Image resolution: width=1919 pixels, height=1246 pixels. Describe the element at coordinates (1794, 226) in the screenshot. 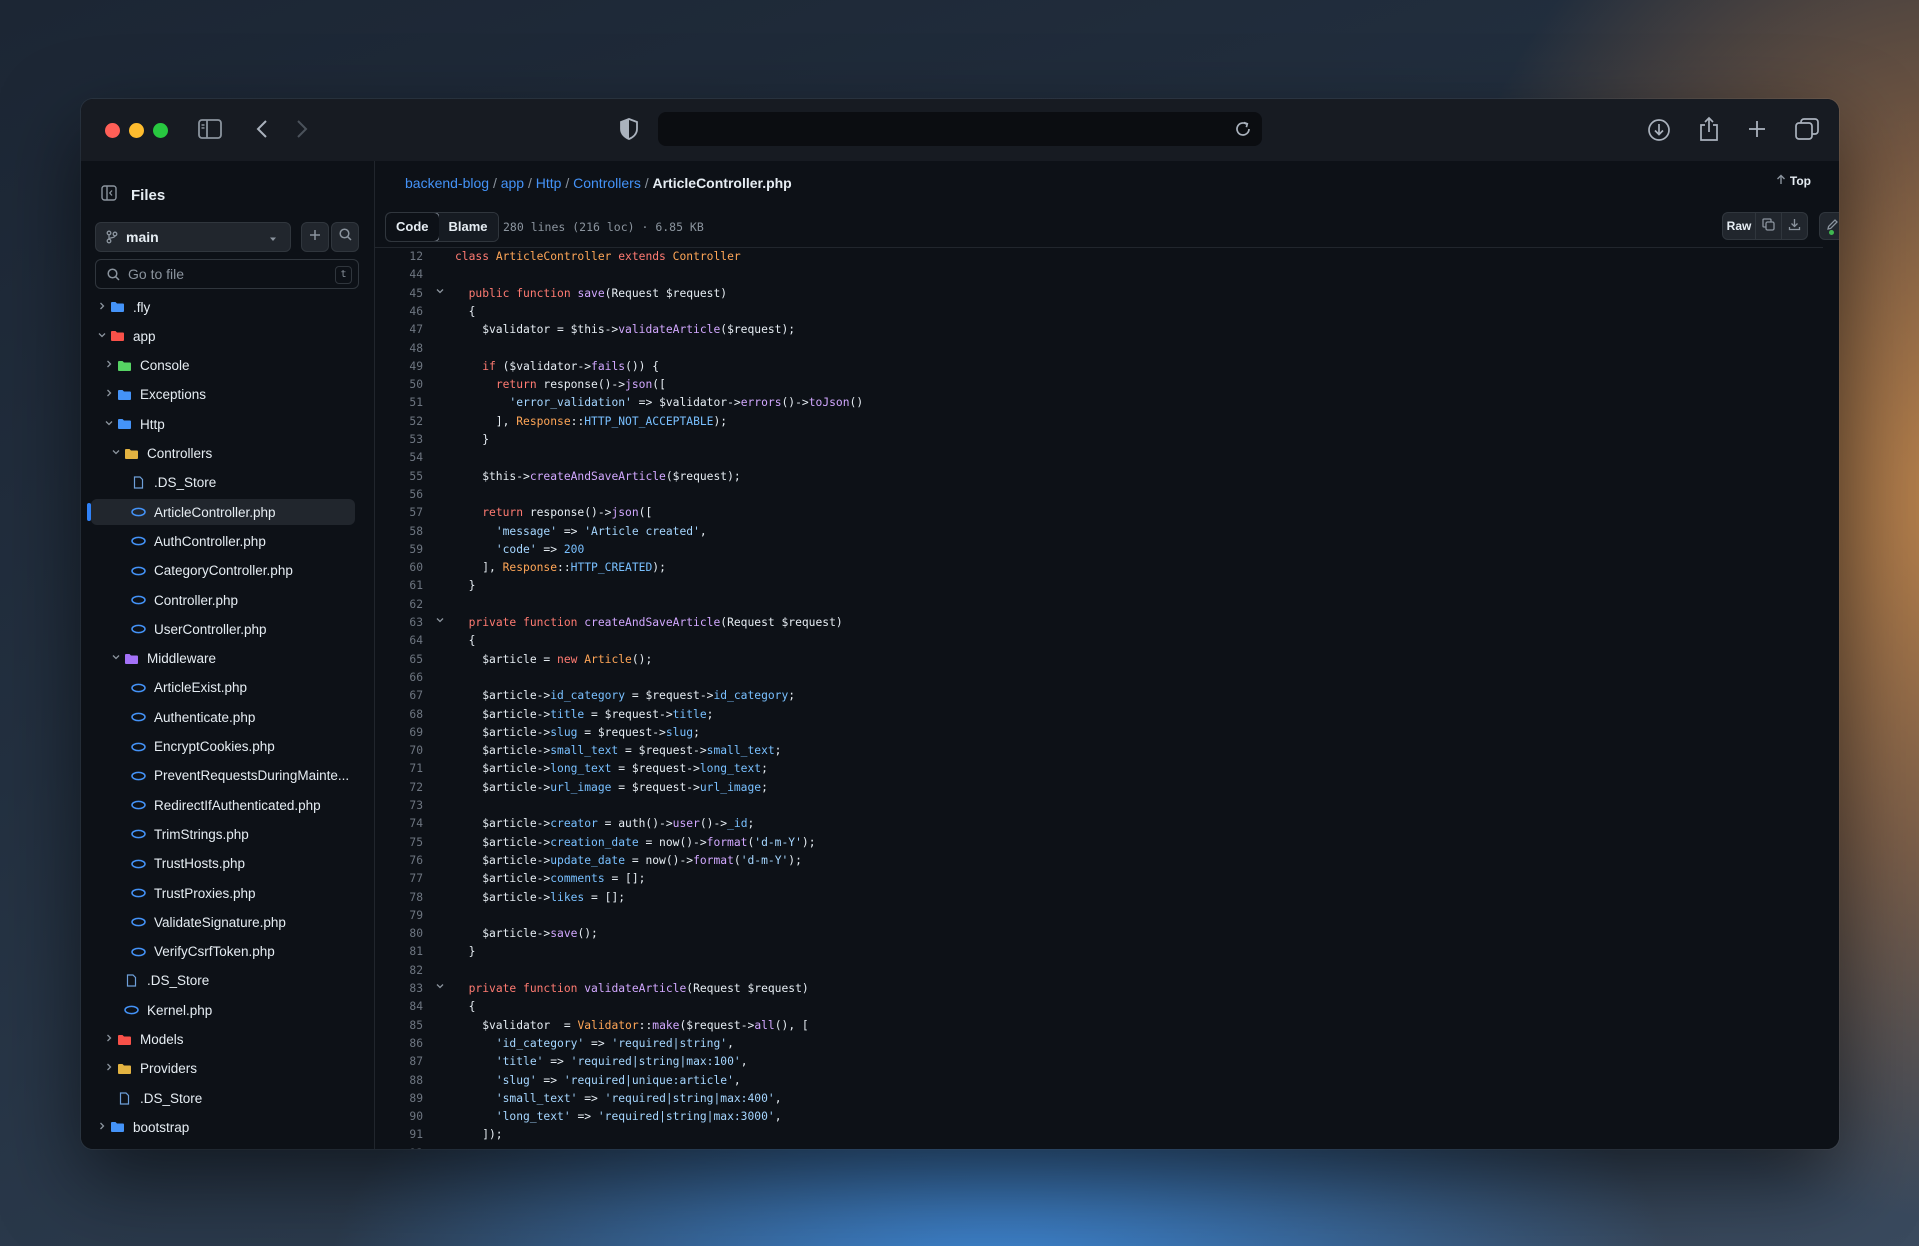

I see `download-button` at that location.